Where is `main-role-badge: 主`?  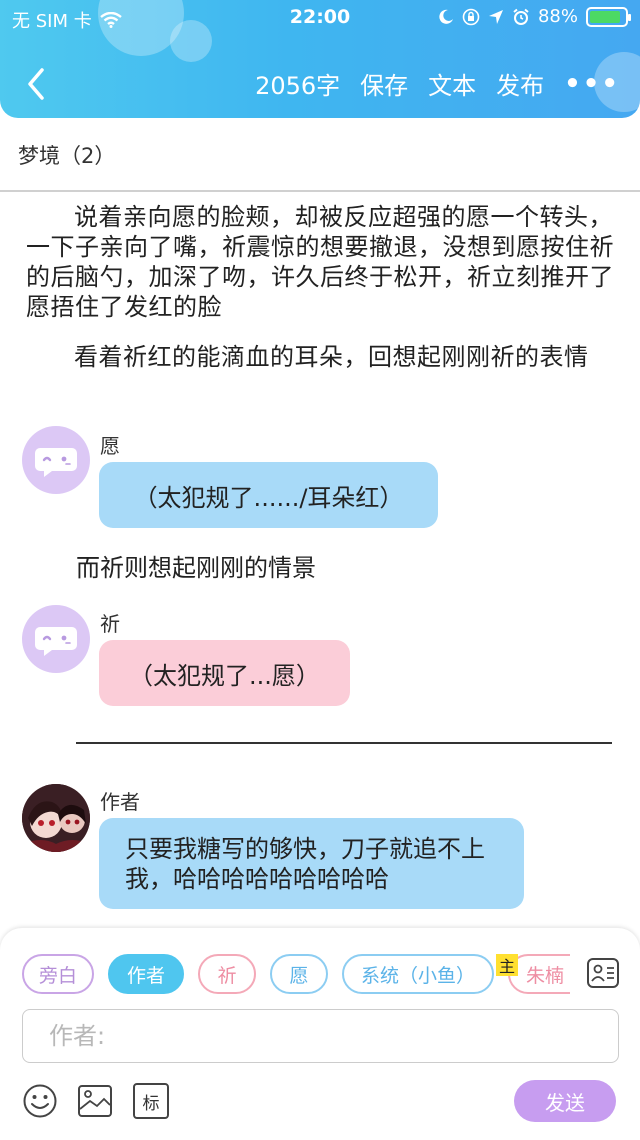 main-role-badge: 主 is located at coordinates (507, 965).